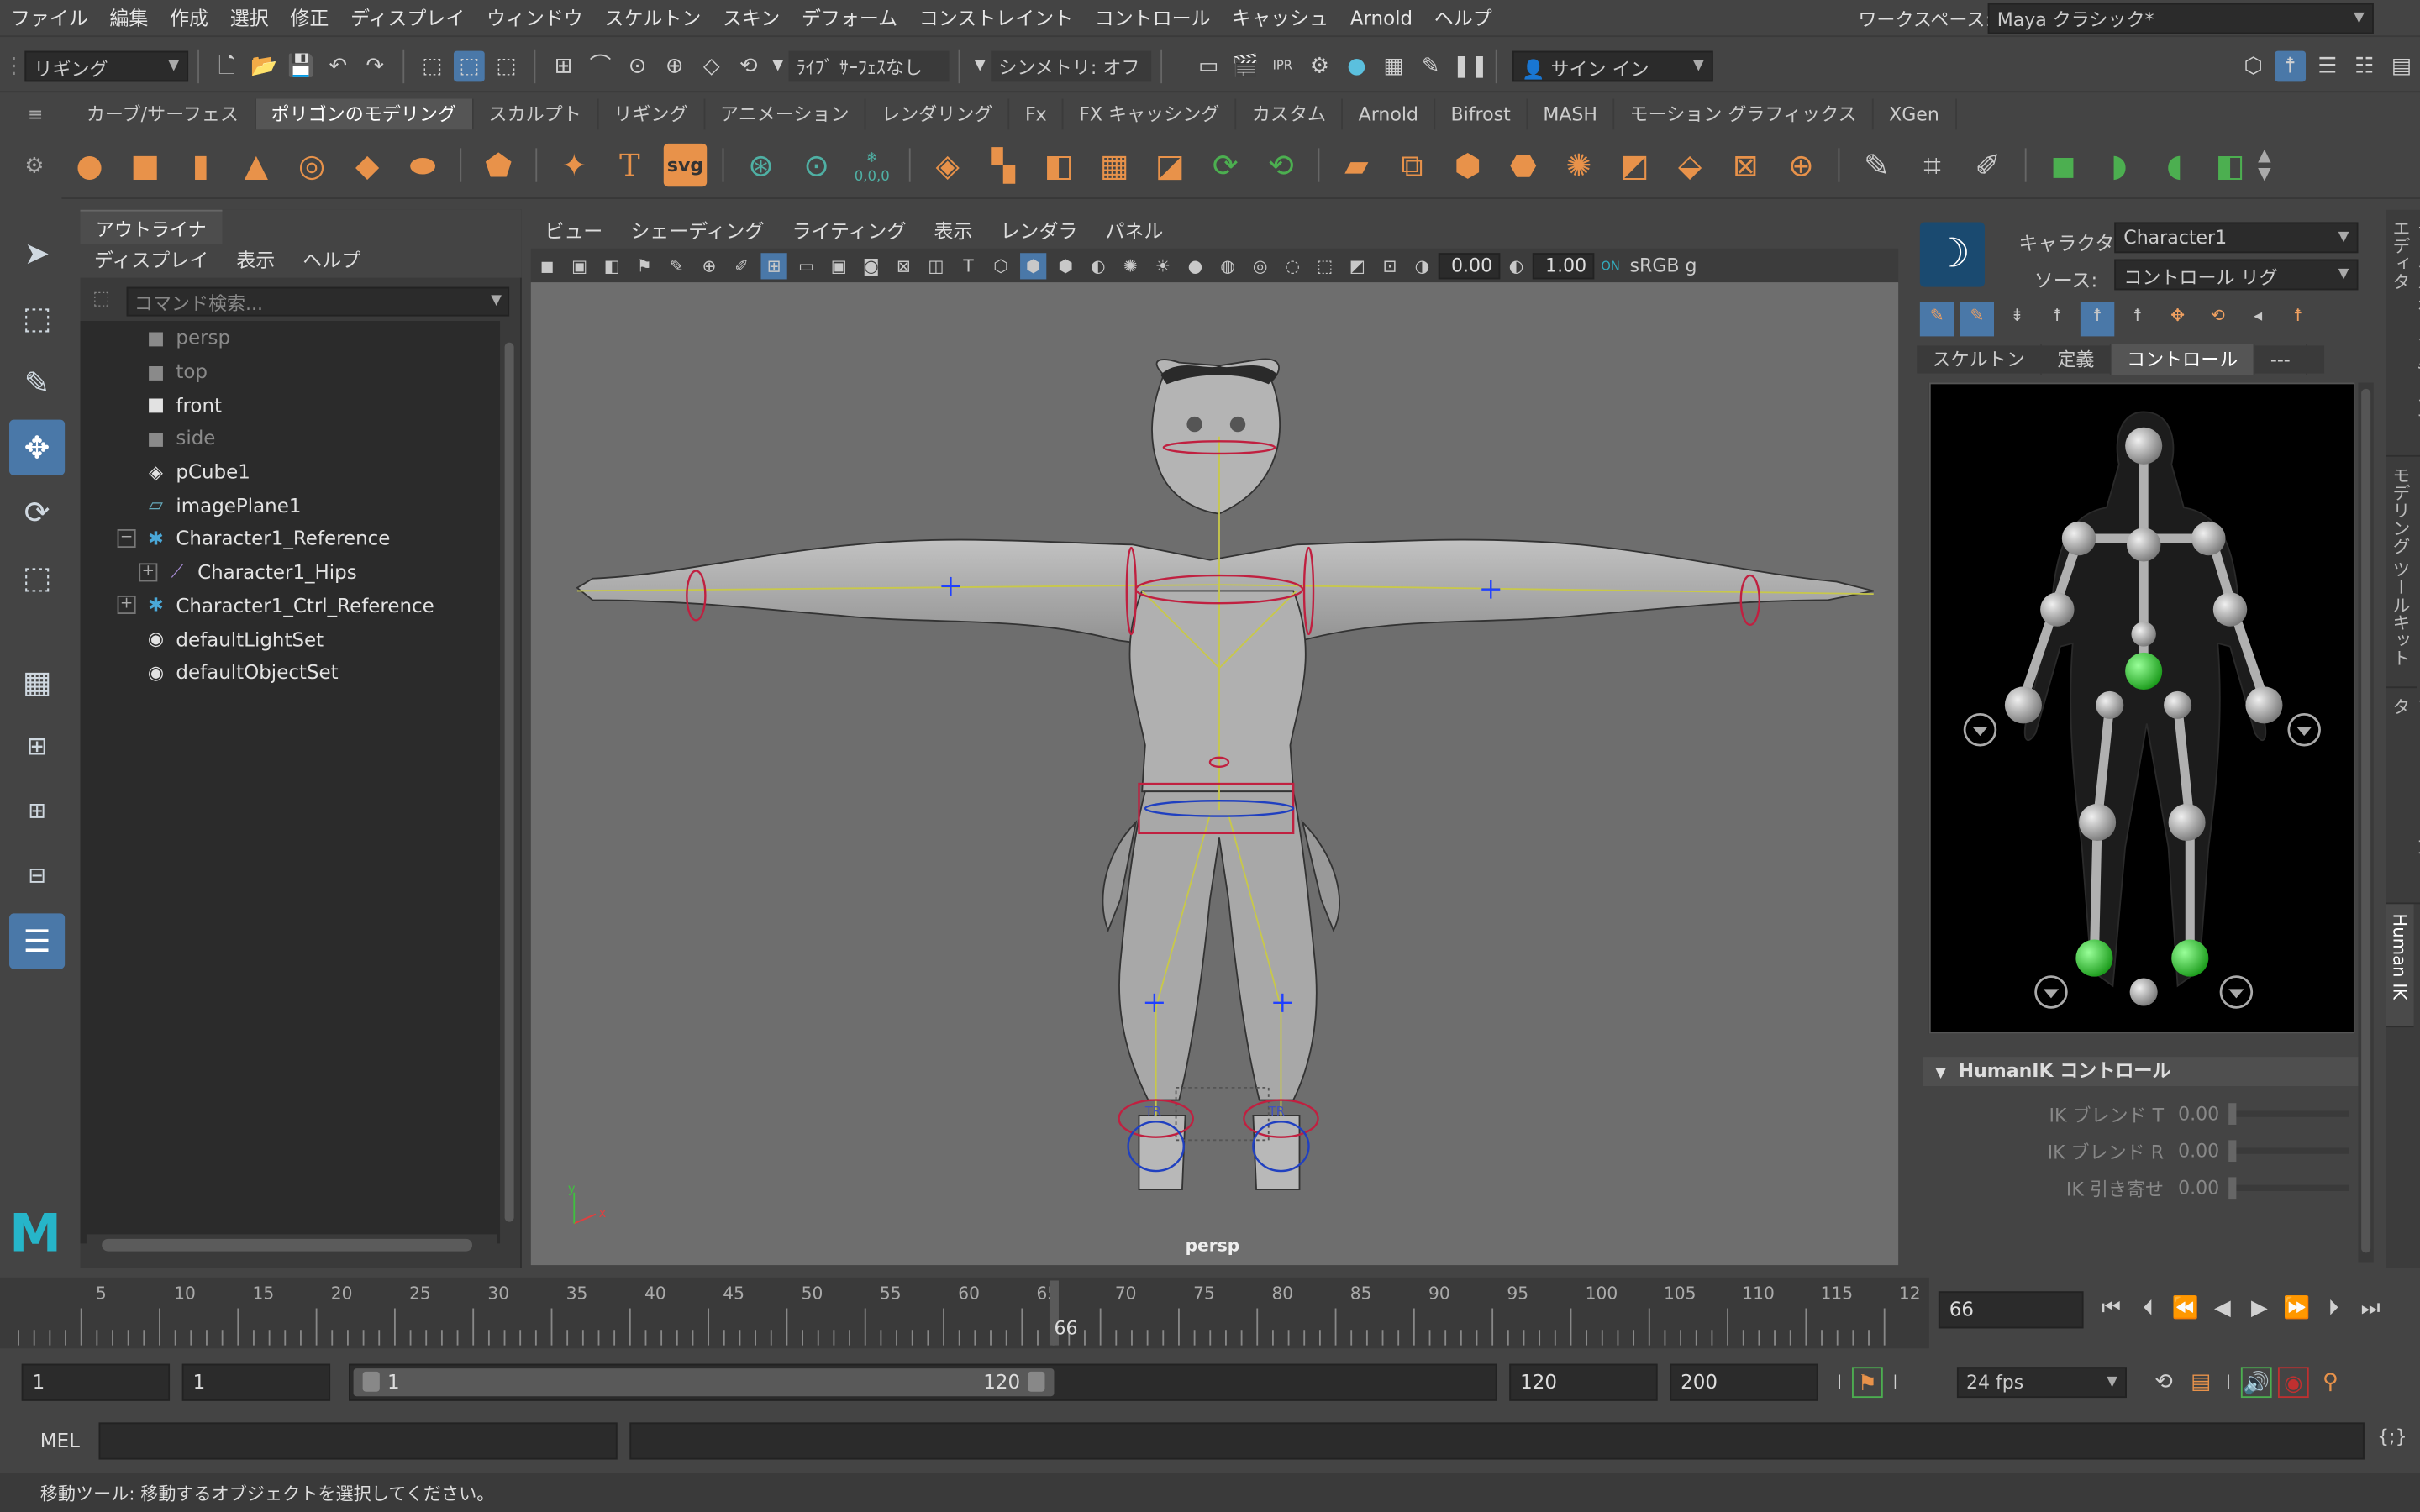 This screenshot has width=2420, height=1512. What do you see at coordinates (2222, 1308) in the screenshot?
I see `play-backwards-icon: ◀` at bounding box center [2222, 1308].